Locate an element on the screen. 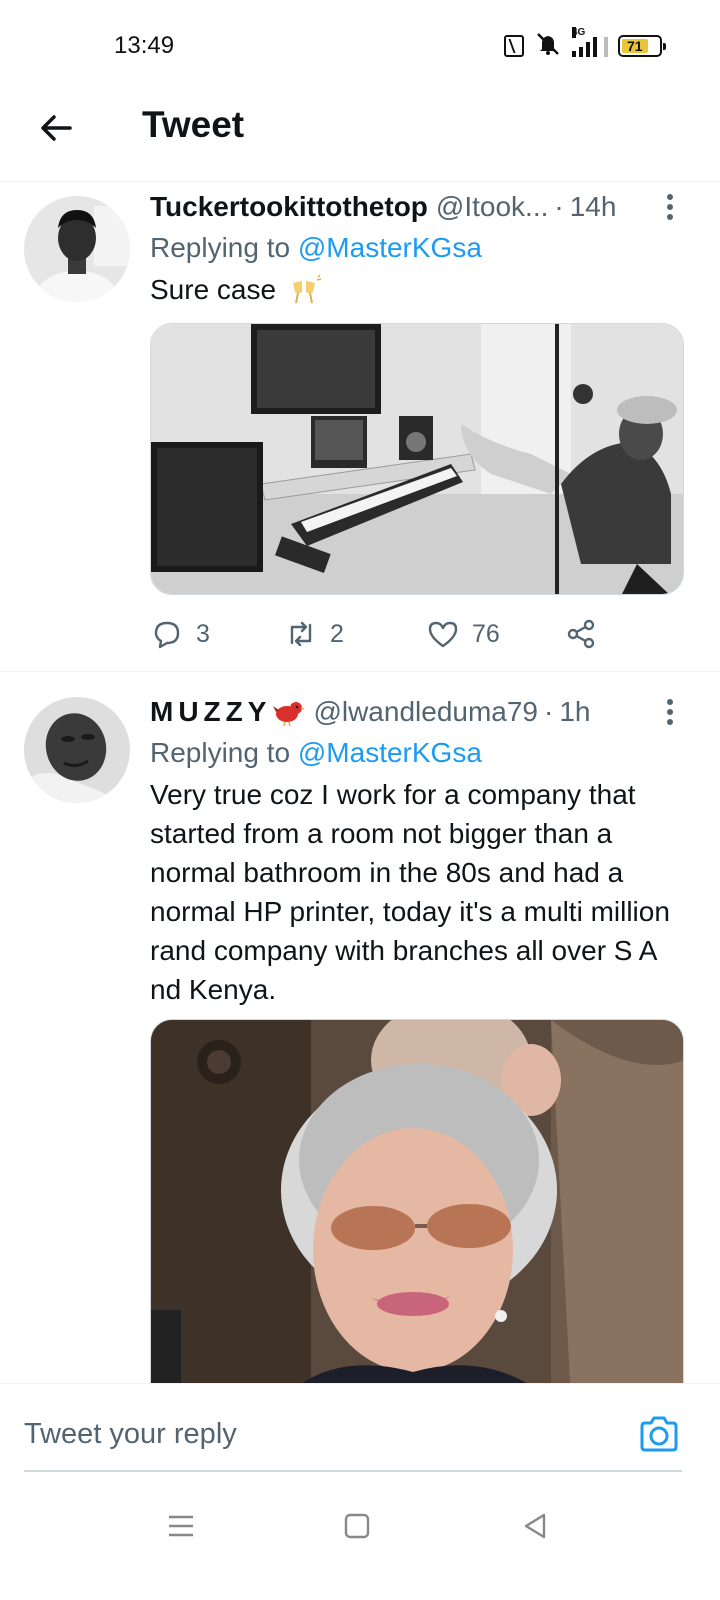 The image size is (720, 1600). tweet-media-image is located at coordinates (417, 459).